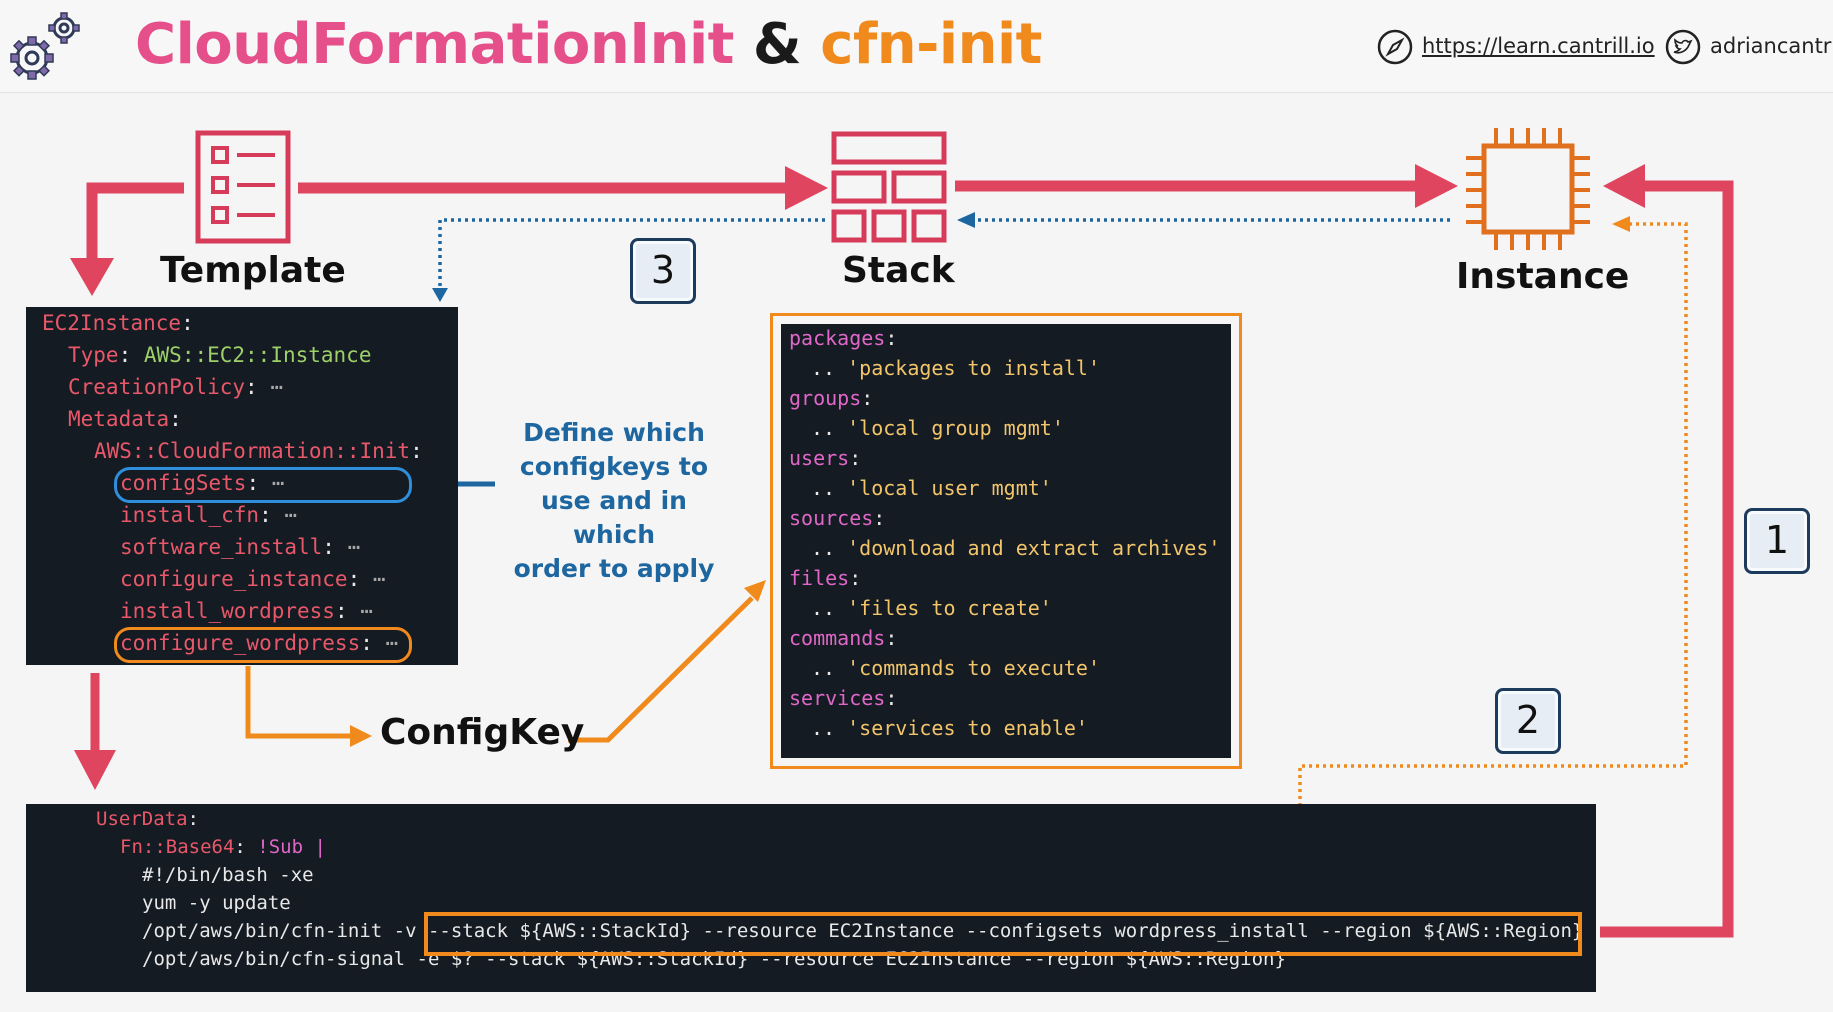  Describe the element at coordinates (246, 611) in the screenshot. I see `code-line: install_wordpress: ⋯` at that location.